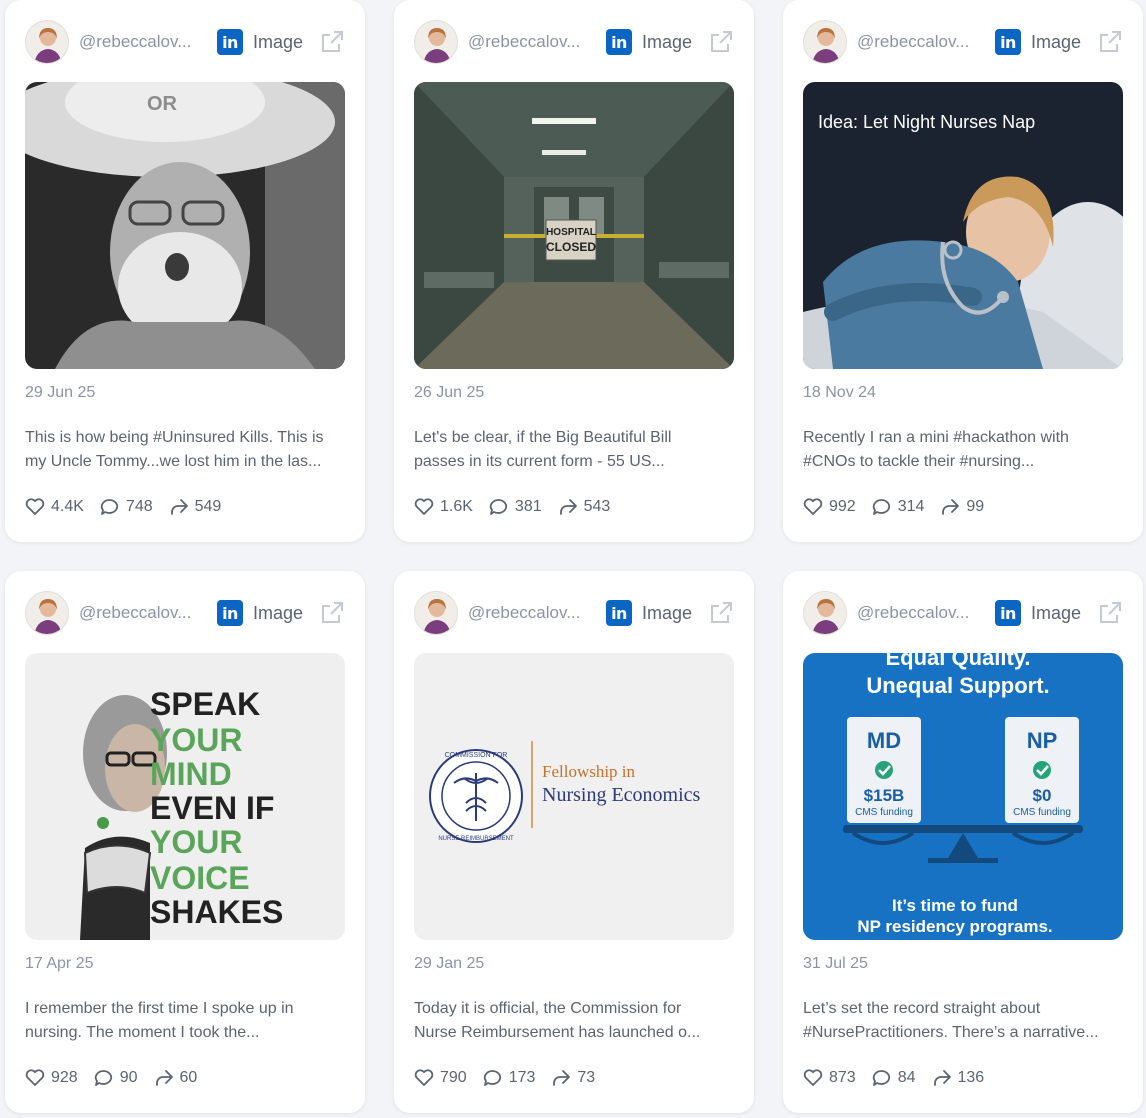 The height and width of the screenshot is (1118, 1146). What do you see at coordinates (922, 1008) in the screenshot?
I see `excerpt-line: Let’s set the record straight about` at bounding box center [922, 1008].